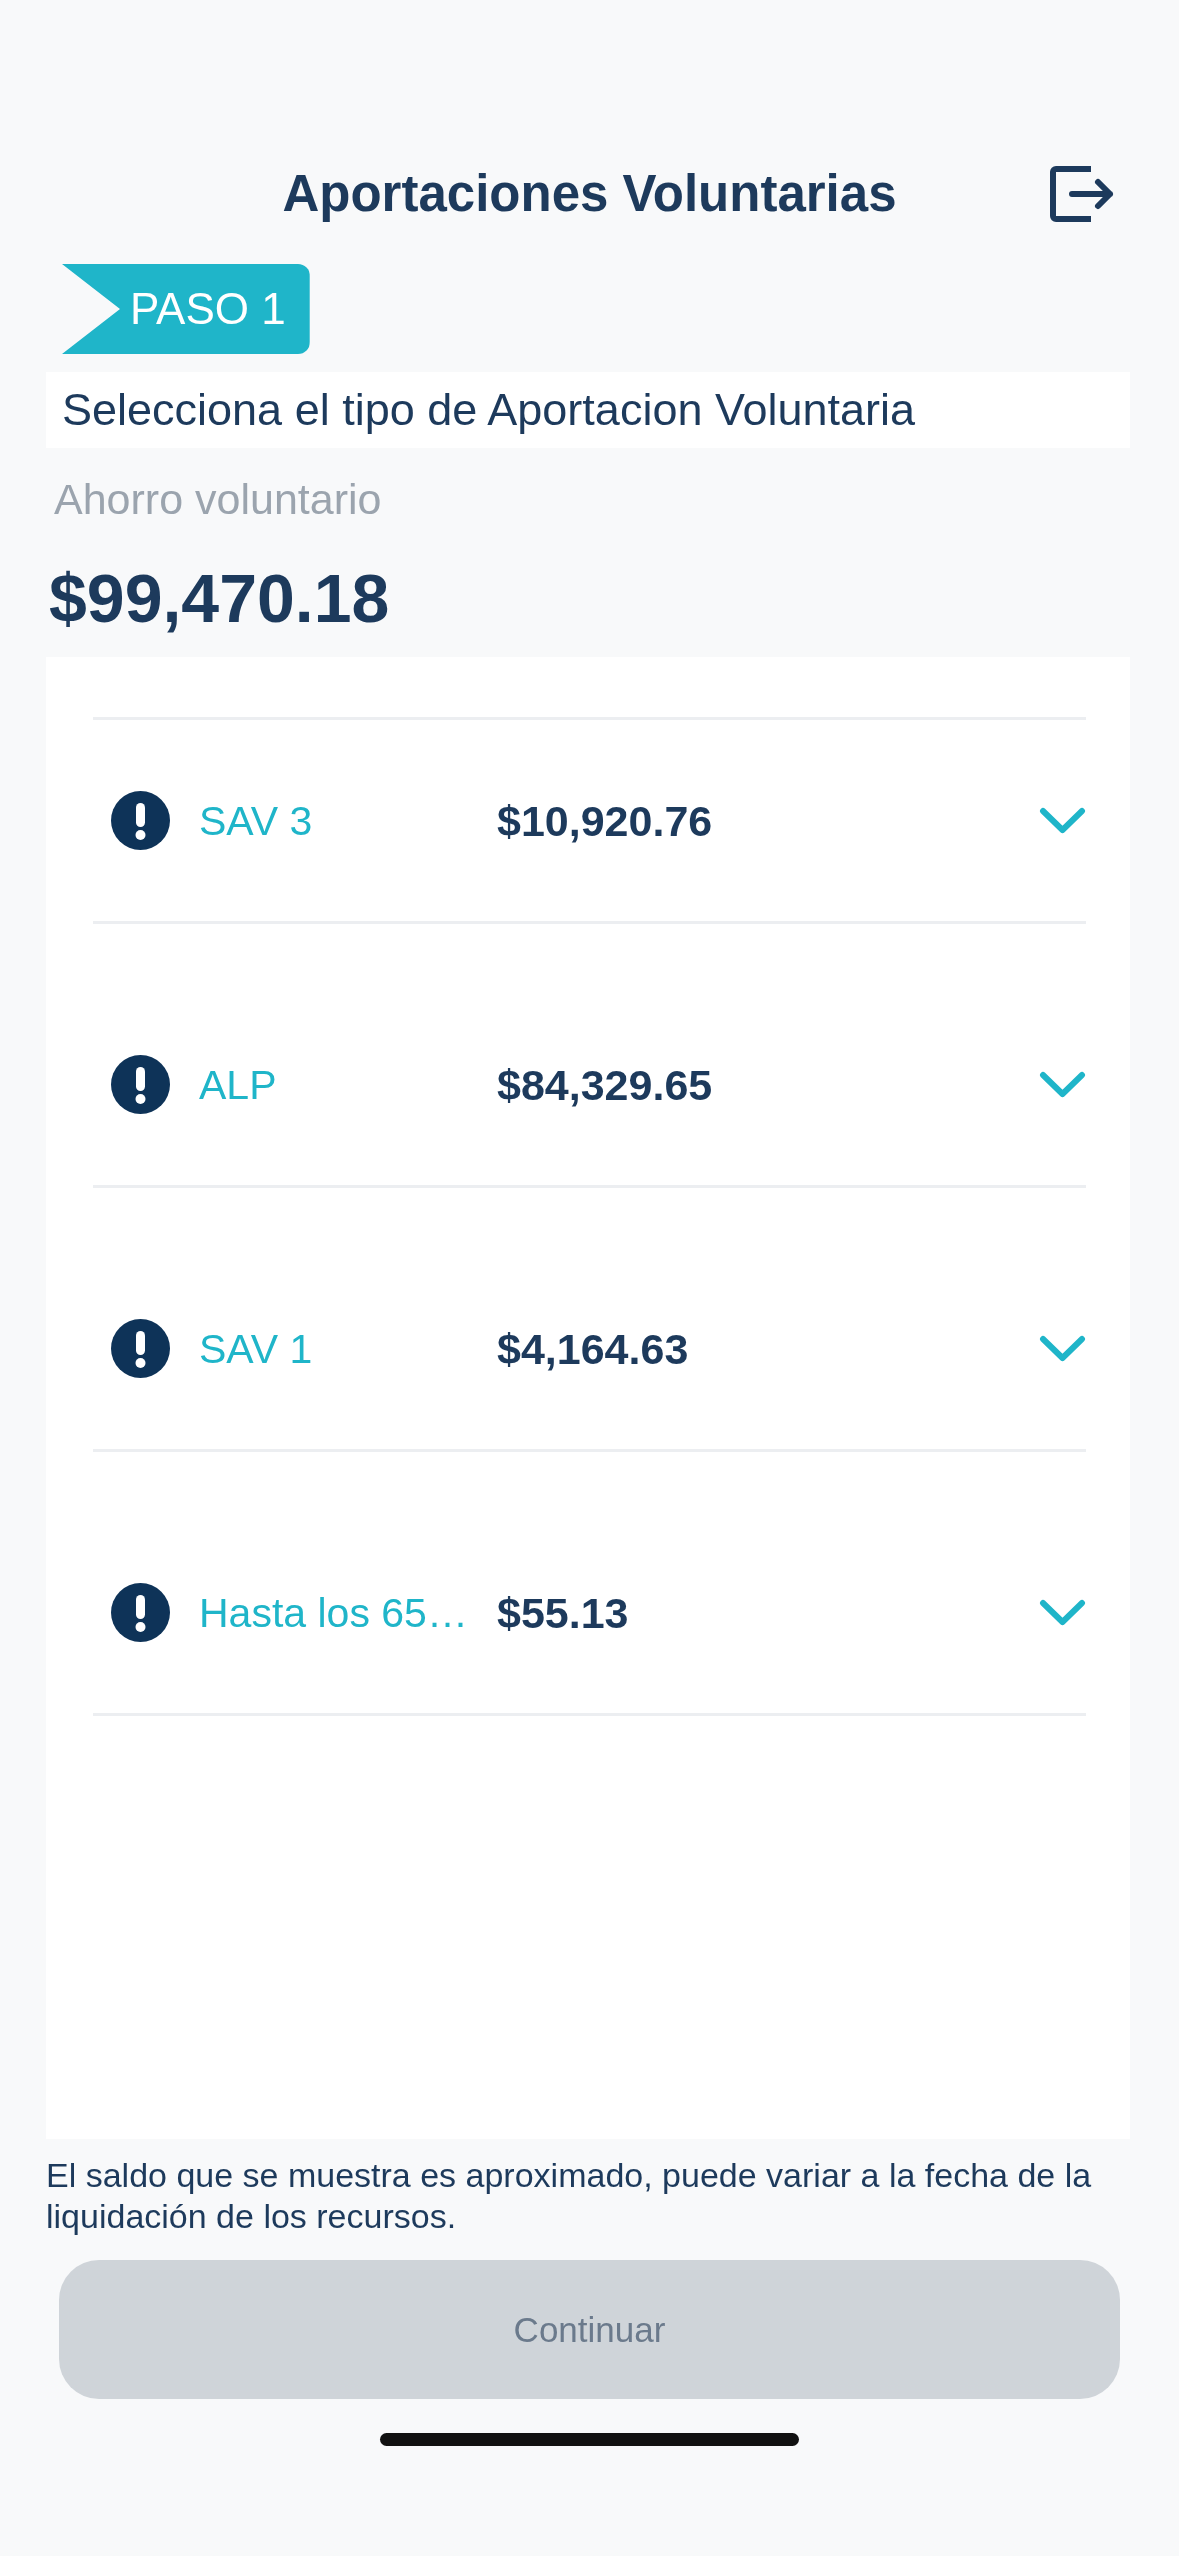  What do you see at coordinates (238, 1085) in the screenshot?
I see `account-name: ALP` at bounding box center [238, 1085].